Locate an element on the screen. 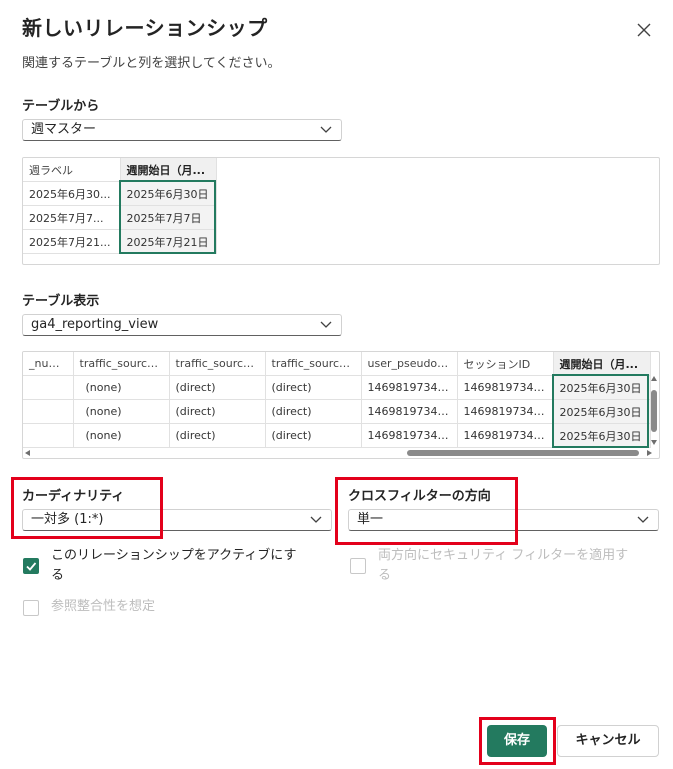 This screenshot has height=769, width=673. referential-integrity-checkbox is located at coordinates (31, 608).